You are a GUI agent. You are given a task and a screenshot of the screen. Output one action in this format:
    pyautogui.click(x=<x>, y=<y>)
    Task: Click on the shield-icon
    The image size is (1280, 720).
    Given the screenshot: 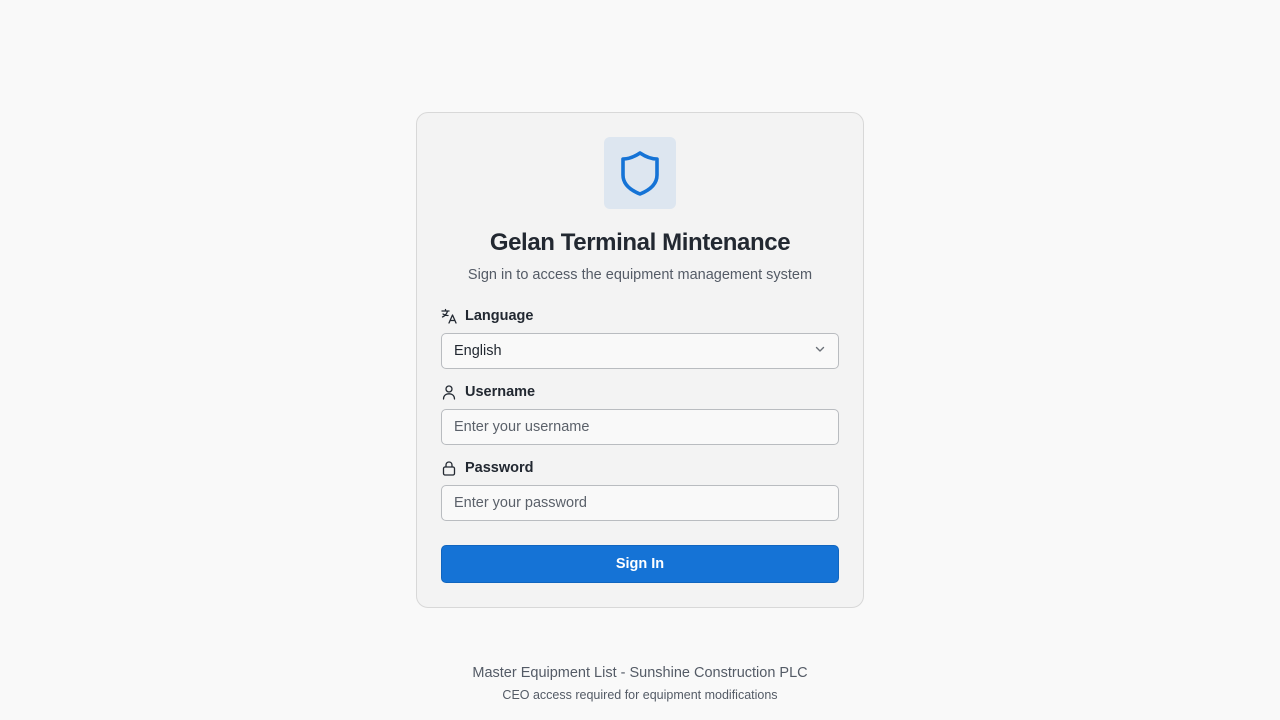 What is the action you would take?
    pyautogui.click(x=640, y=173)
    